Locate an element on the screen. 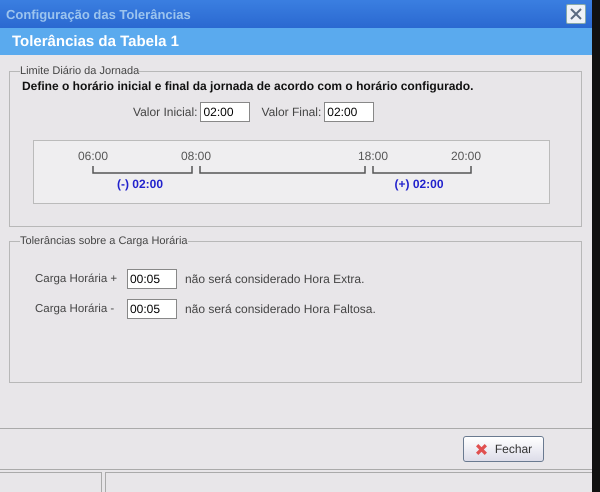 This screenshot has height=492, width=600. field-label: Carga Horária - is located at coordinates (75, 309).